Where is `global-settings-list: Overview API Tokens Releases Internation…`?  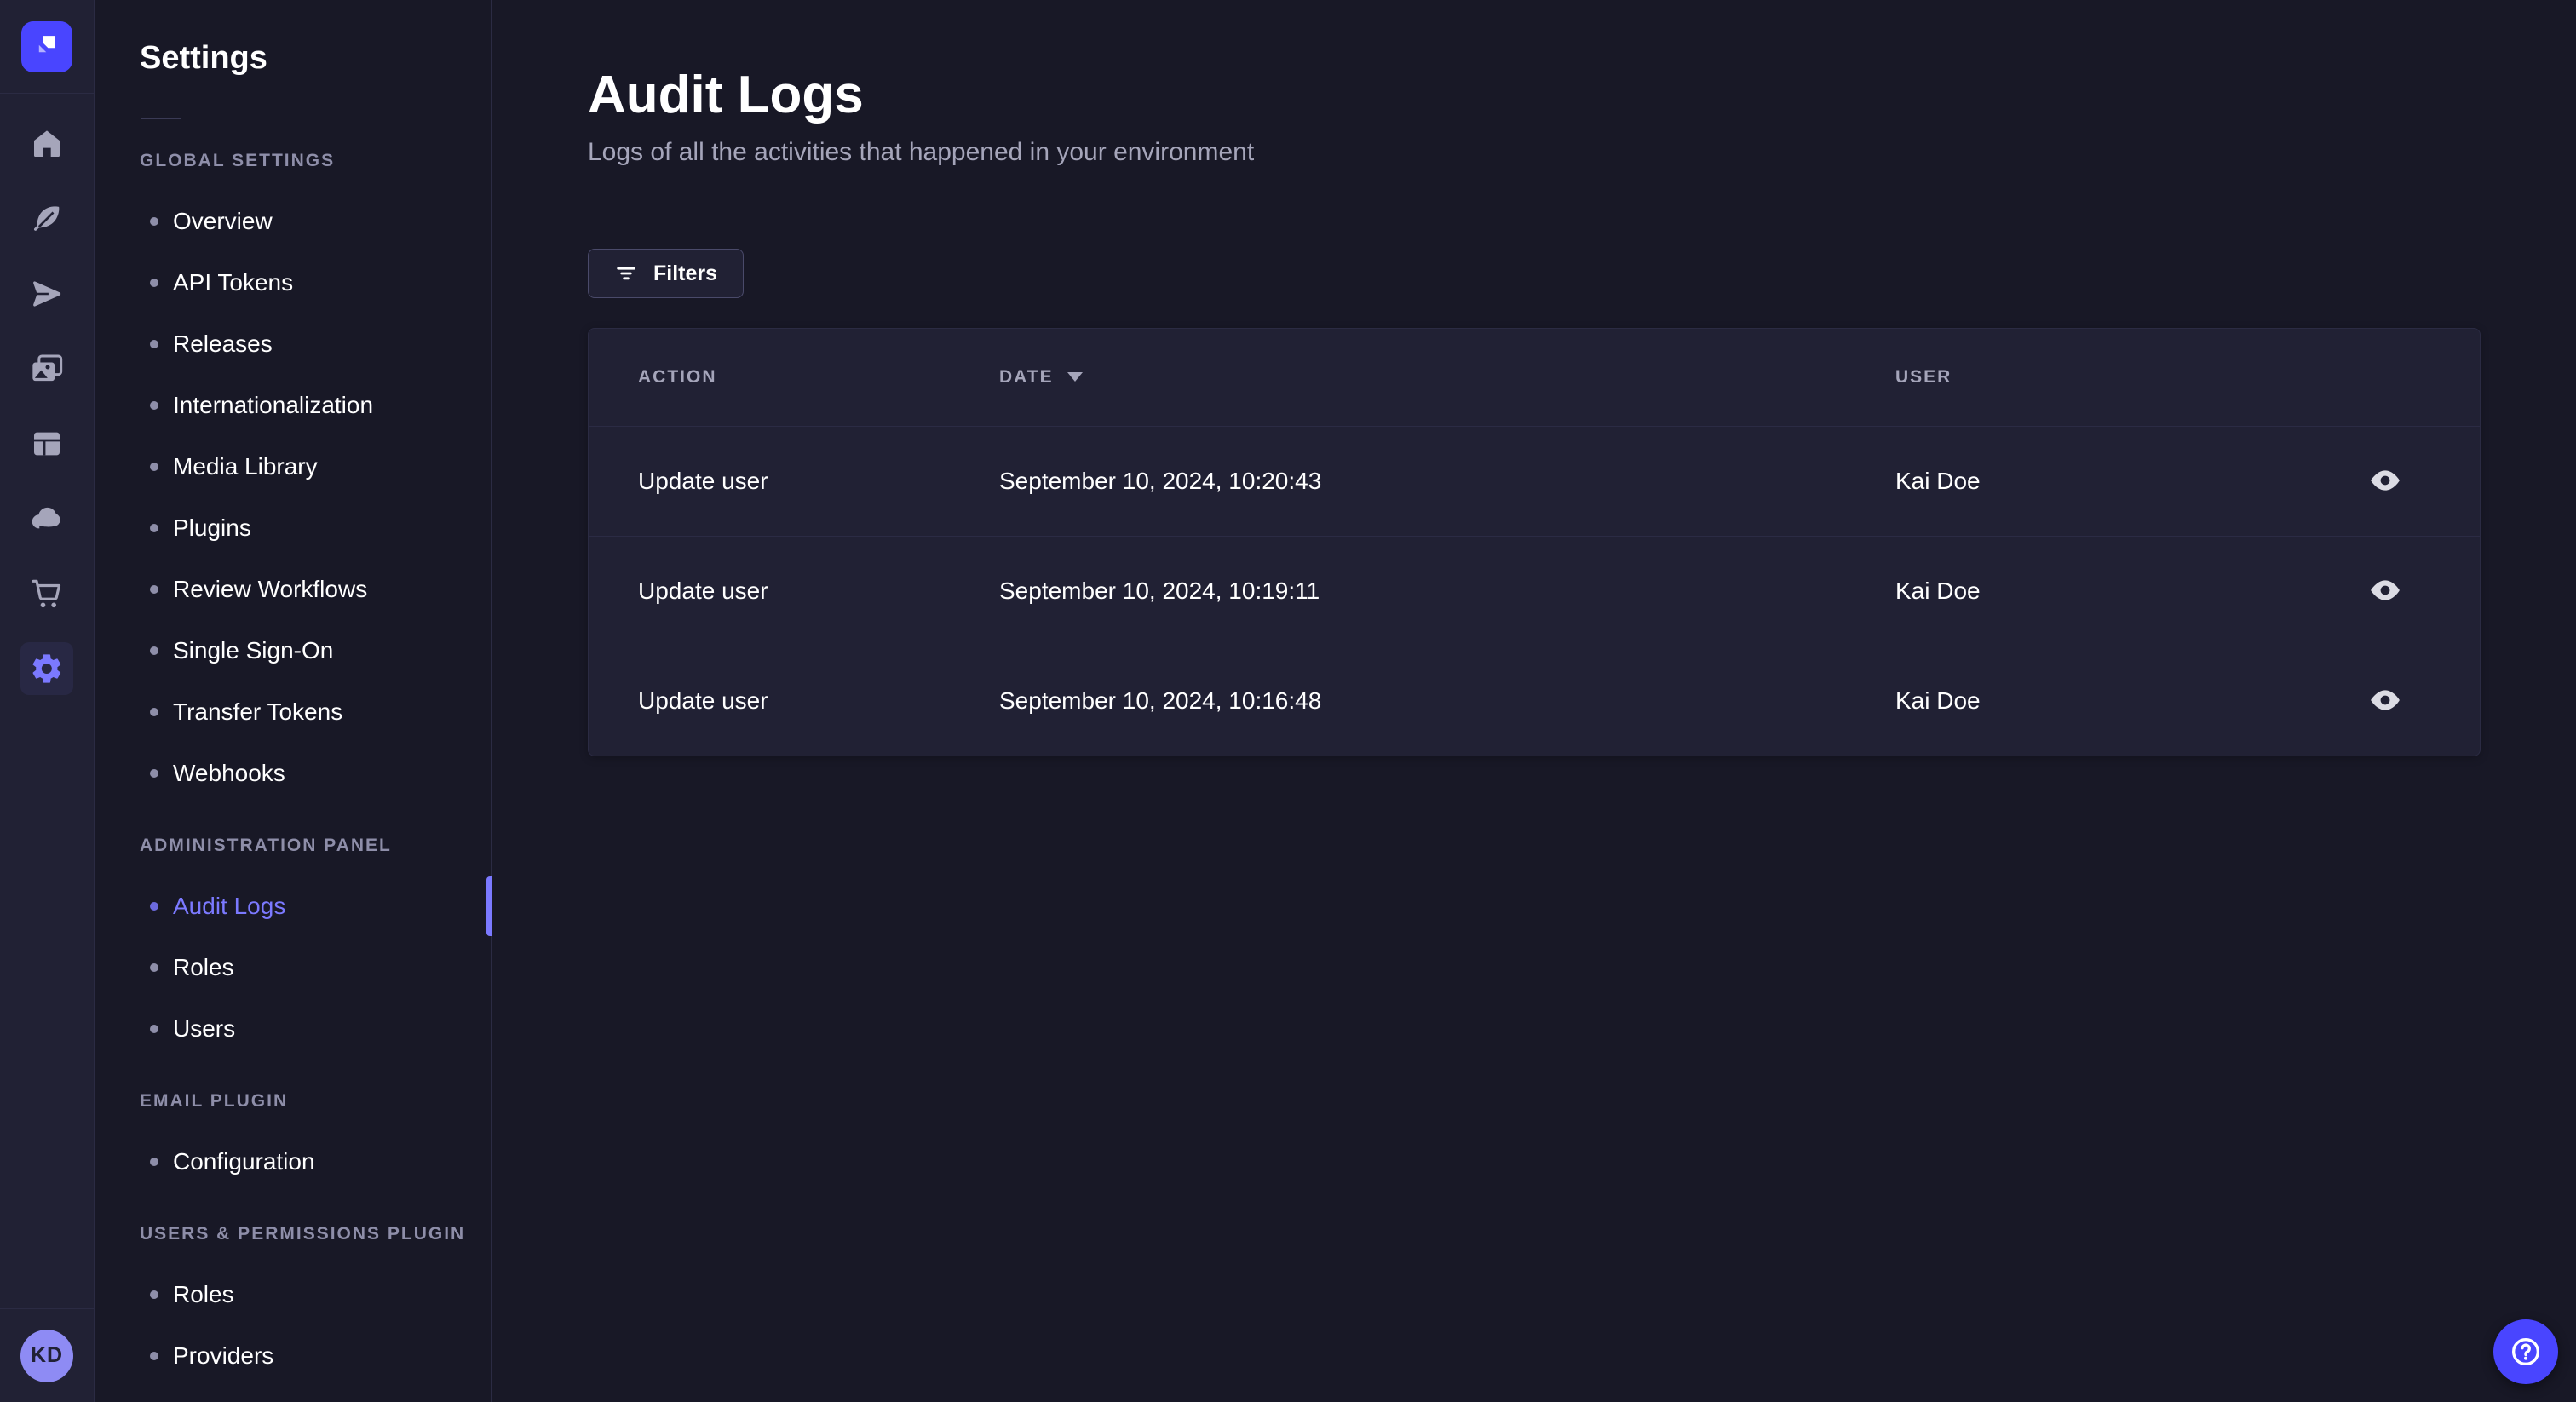
global-settings-list: Overview API Tokens Releases Internation… is located at coordinates (293, 497).